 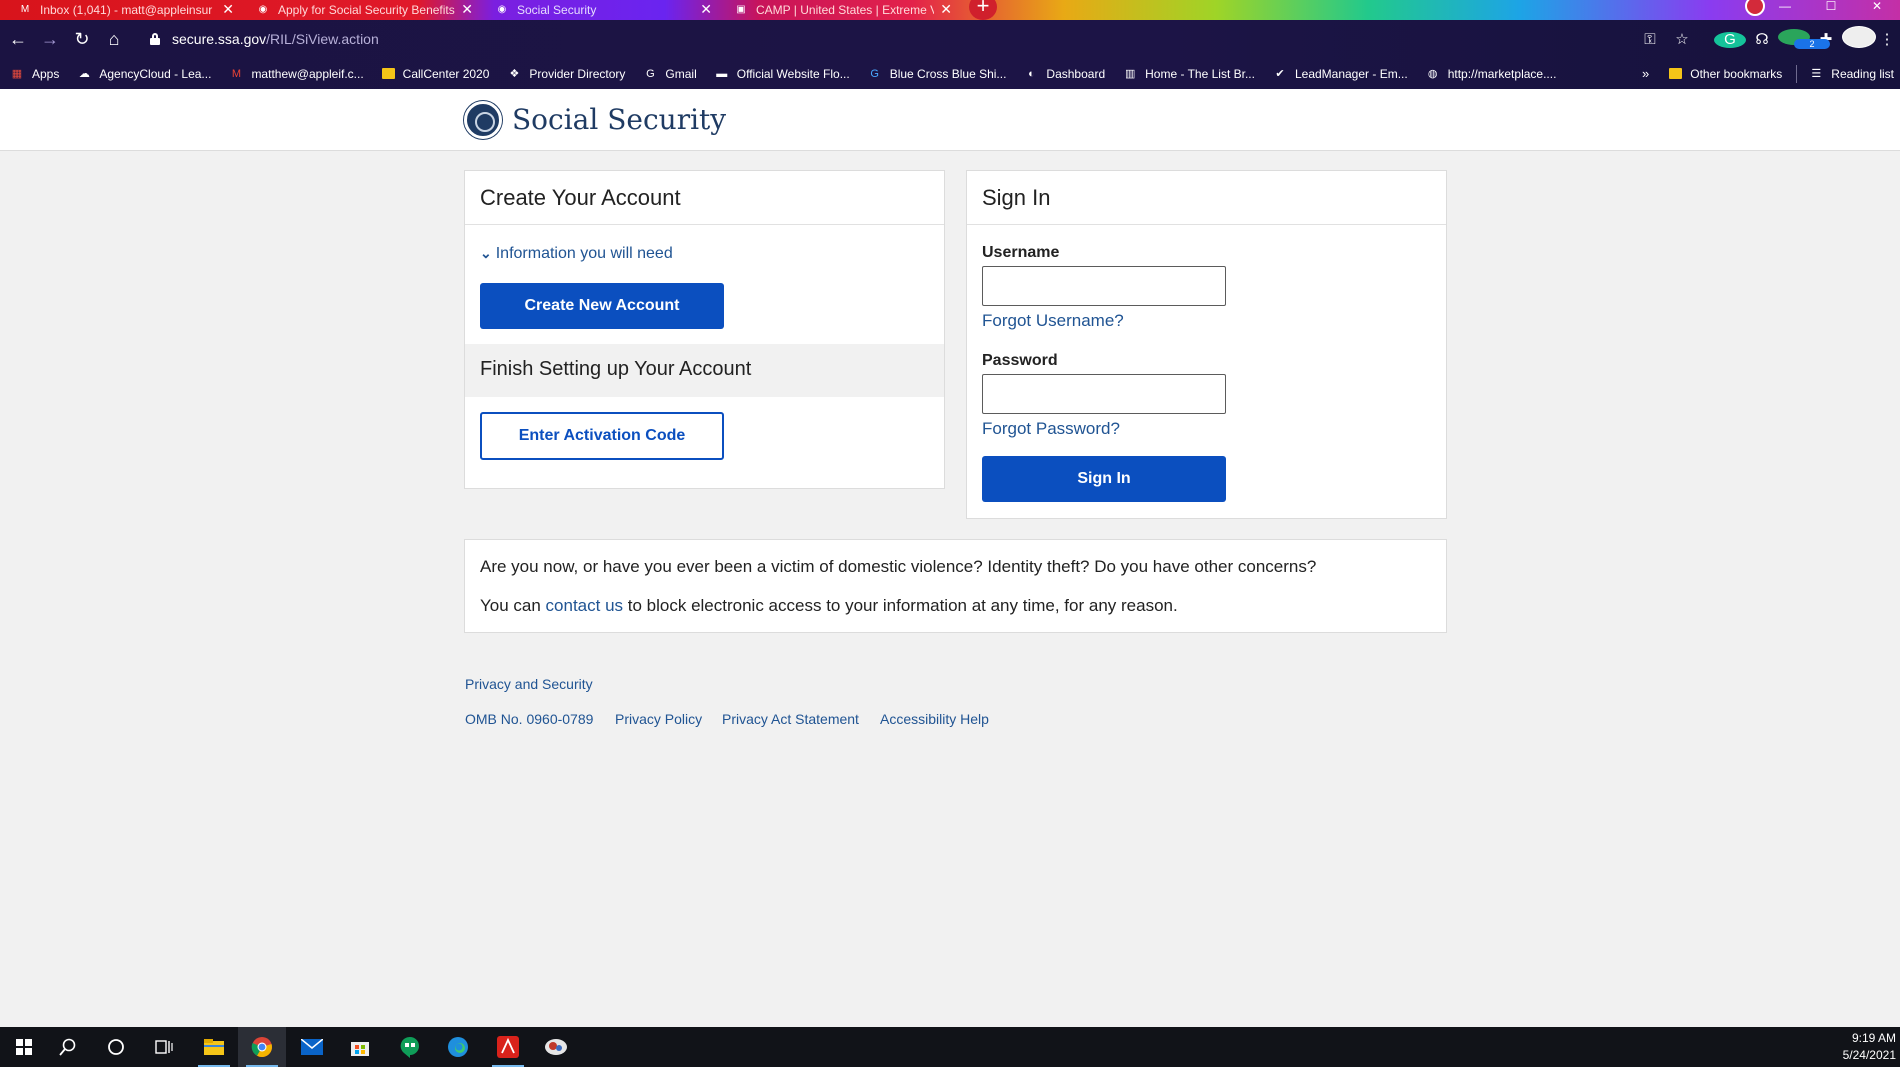 What do you see at coordinates (950, 1047) in the screenshot?
I see `windows-taskbar: 9:19 AM 5/24/2021` at bounding box center [950, 1047].